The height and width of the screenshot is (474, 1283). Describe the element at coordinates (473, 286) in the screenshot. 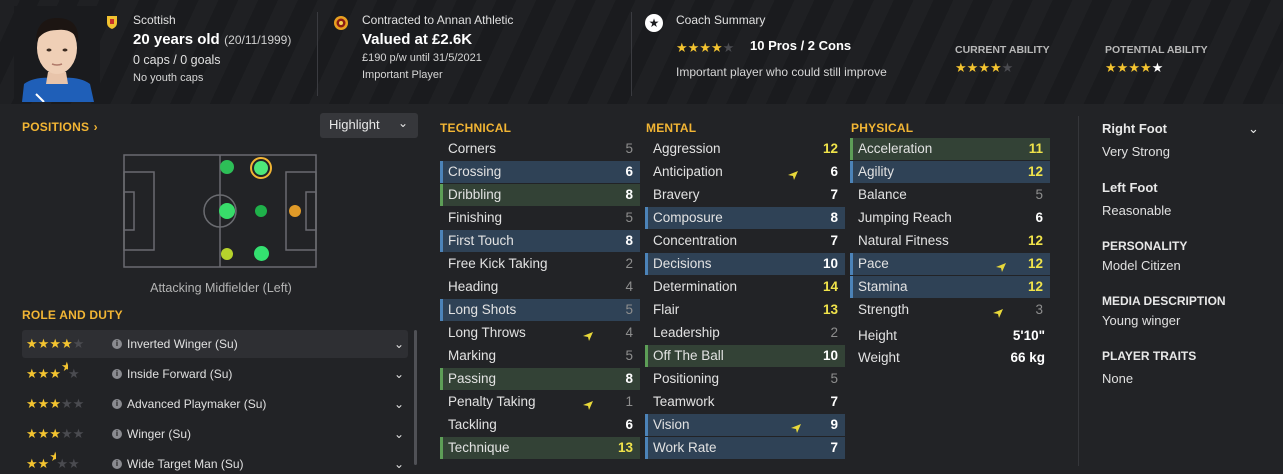

I see `attribute-name: Heading` at that location.